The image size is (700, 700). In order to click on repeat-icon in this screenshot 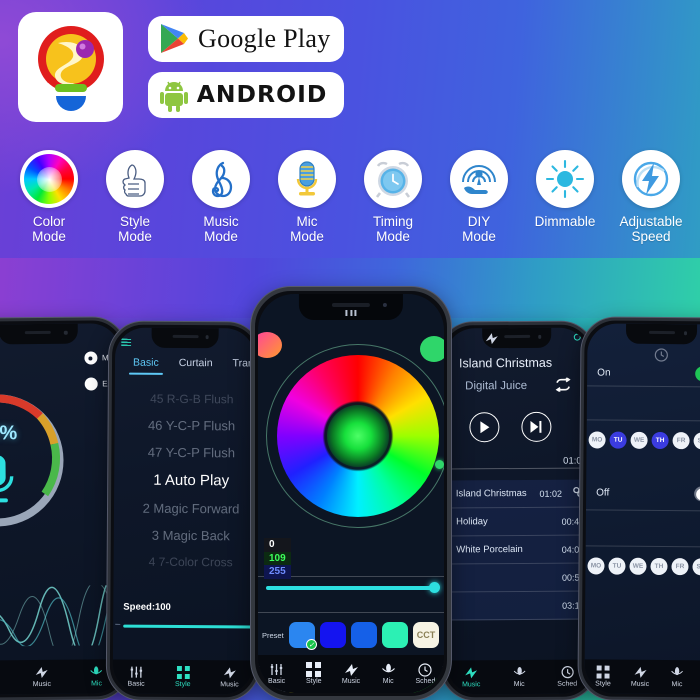, I will do `click(563, 386)`.